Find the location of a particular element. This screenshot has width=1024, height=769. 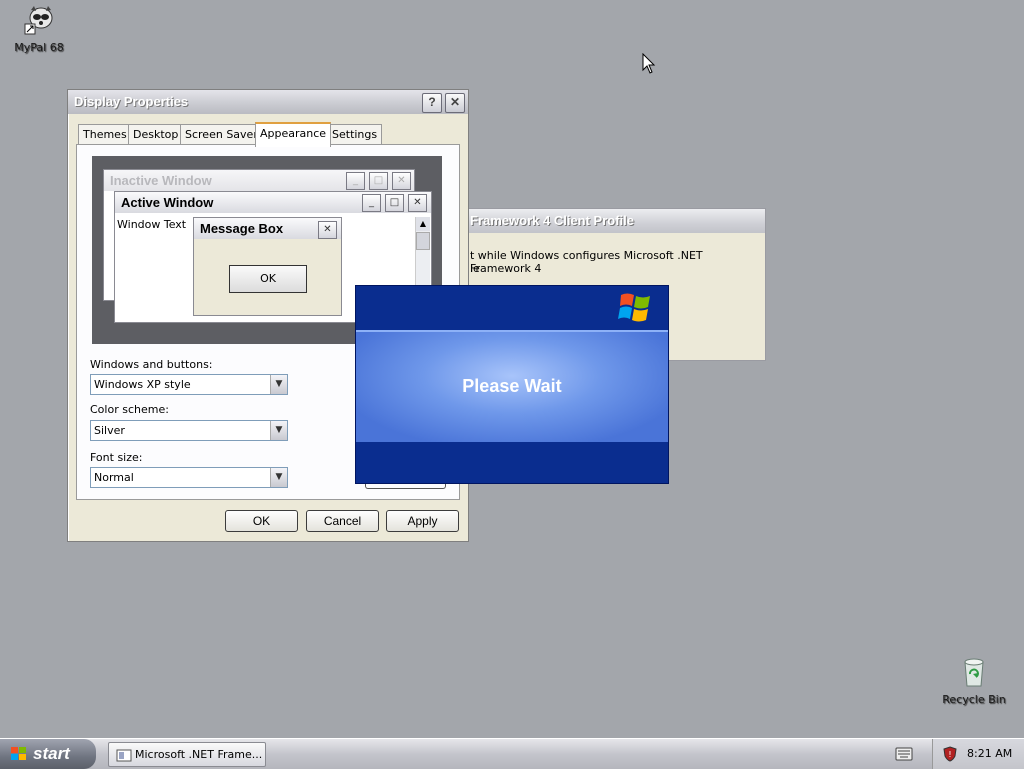

windows-flag-icon is located at coordinates (18, 753).